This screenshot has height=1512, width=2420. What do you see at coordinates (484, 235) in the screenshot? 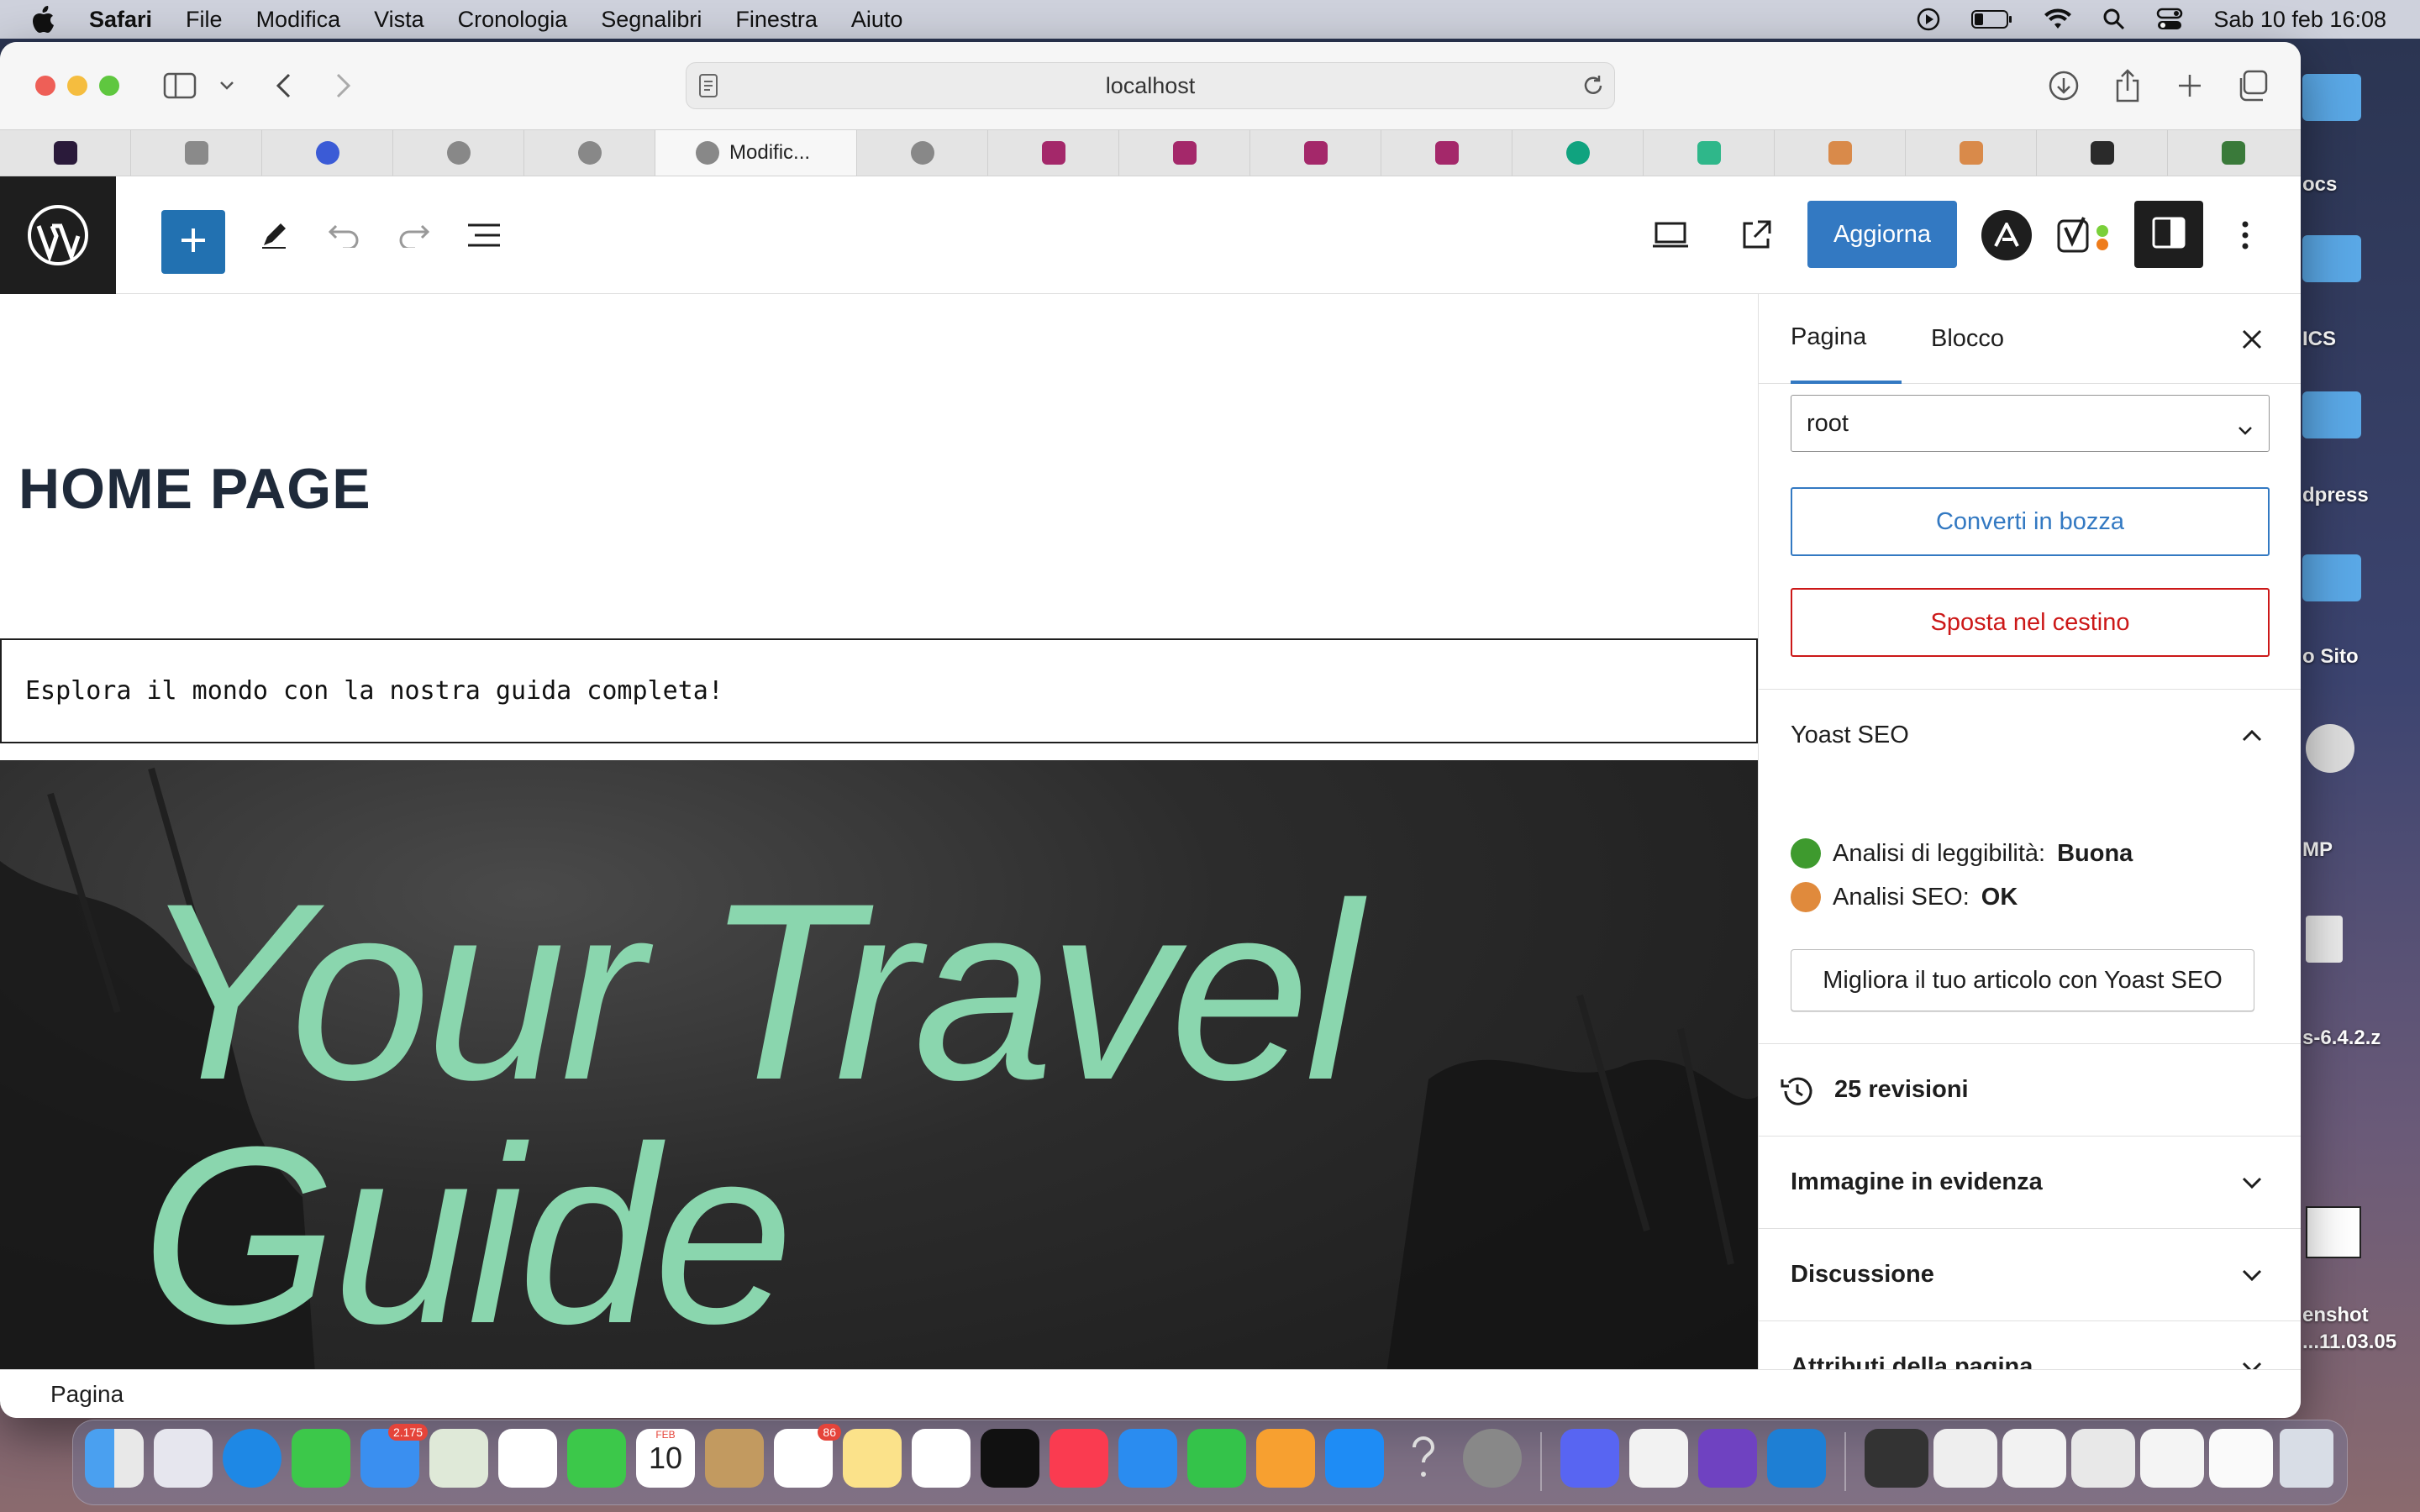
I see `document-overview-icon` at bounding box center [484, 235].